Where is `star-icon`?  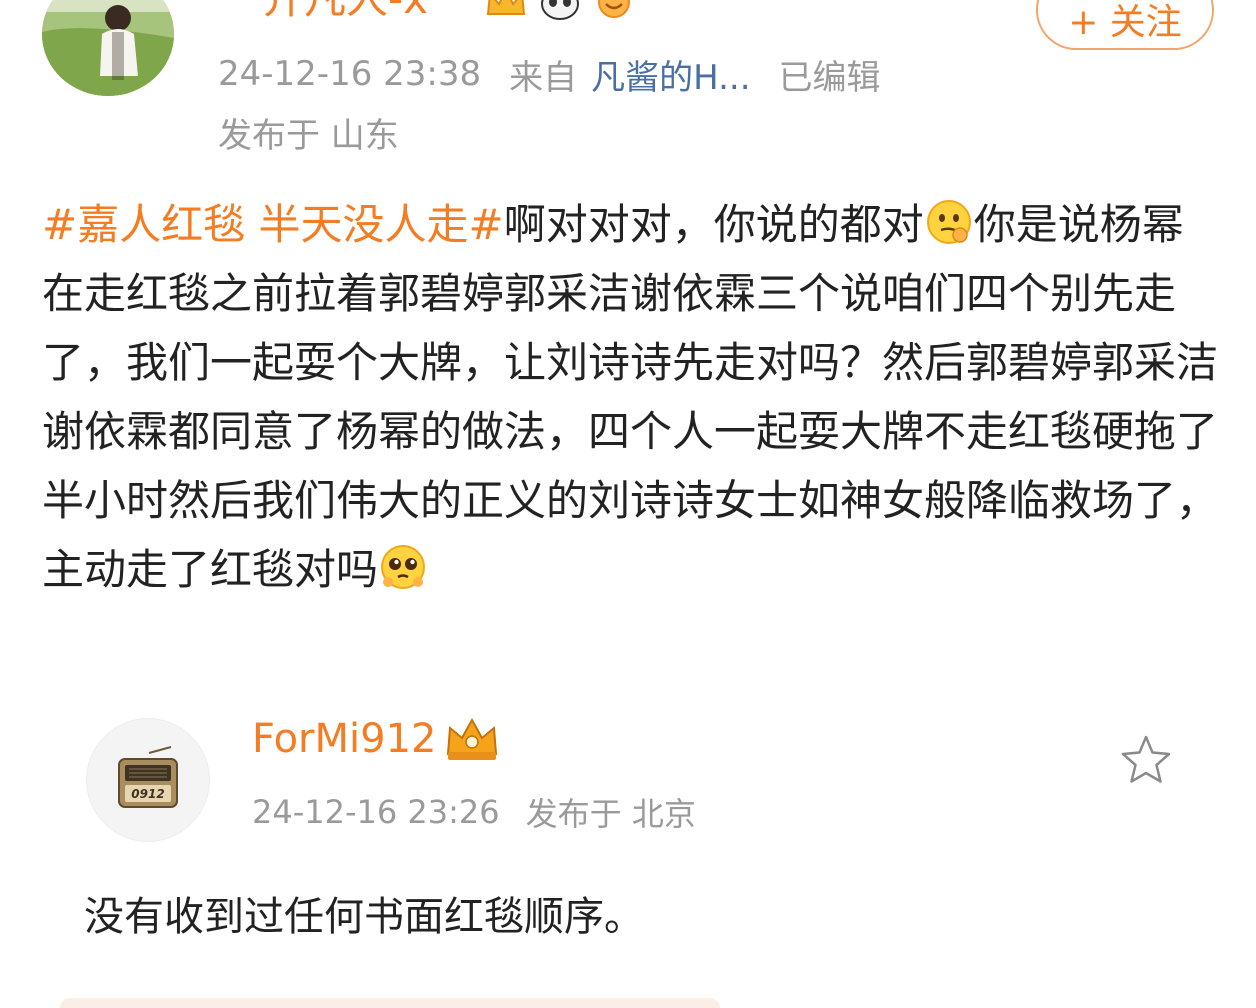 star-icon is located at coordinates (1146, 760).